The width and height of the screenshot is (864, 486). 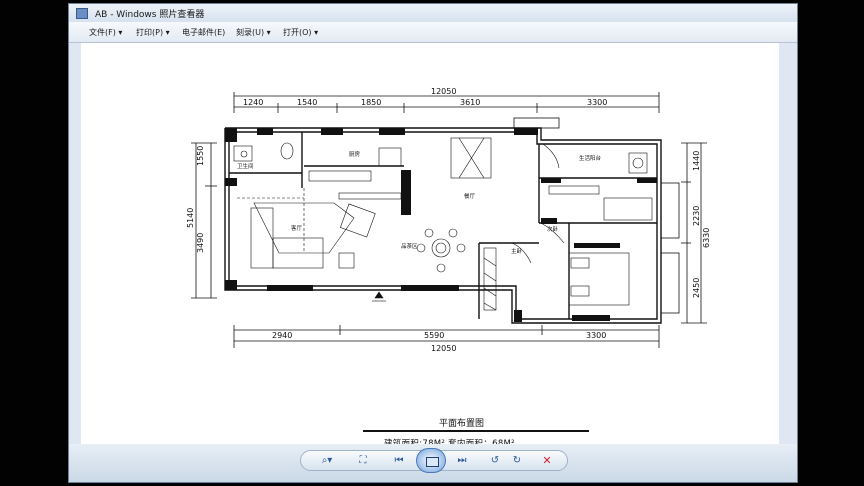 I want to click on desktop-background-left, so click(x=34, y=243).